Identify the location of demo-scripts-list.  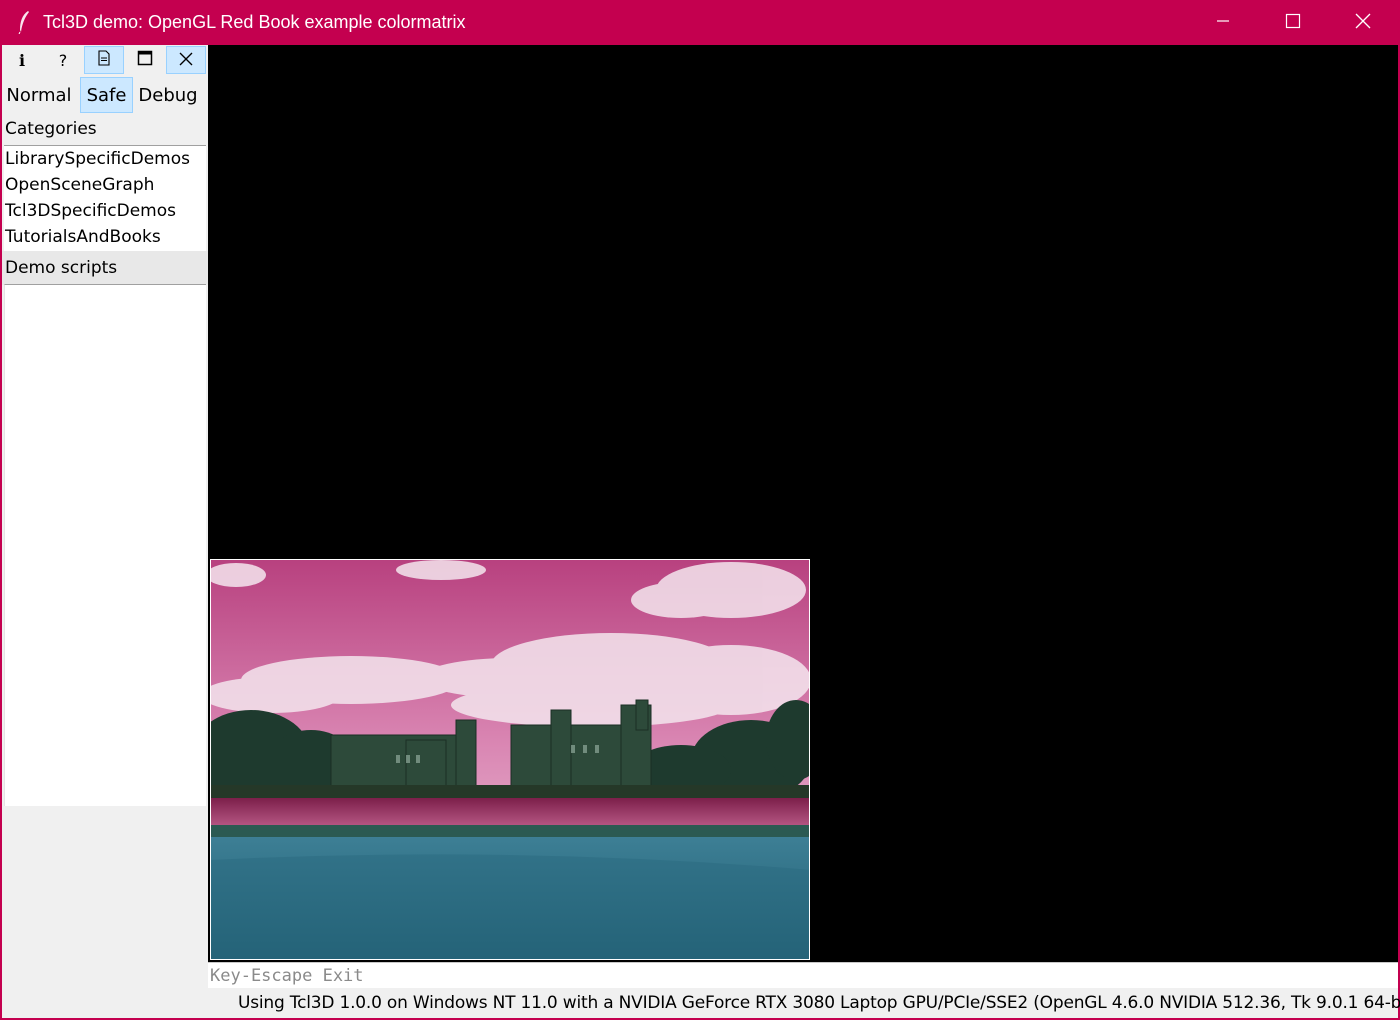
(105, 545).